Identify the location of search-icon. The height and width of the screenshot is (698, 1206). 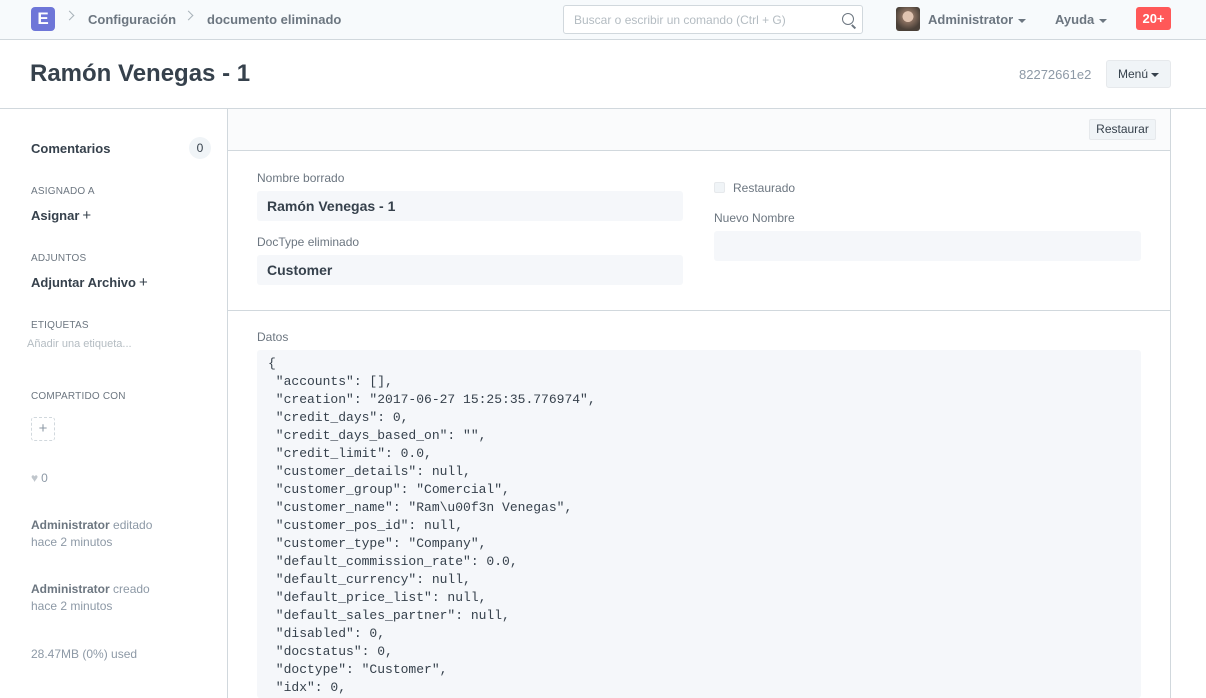
(848, 19).